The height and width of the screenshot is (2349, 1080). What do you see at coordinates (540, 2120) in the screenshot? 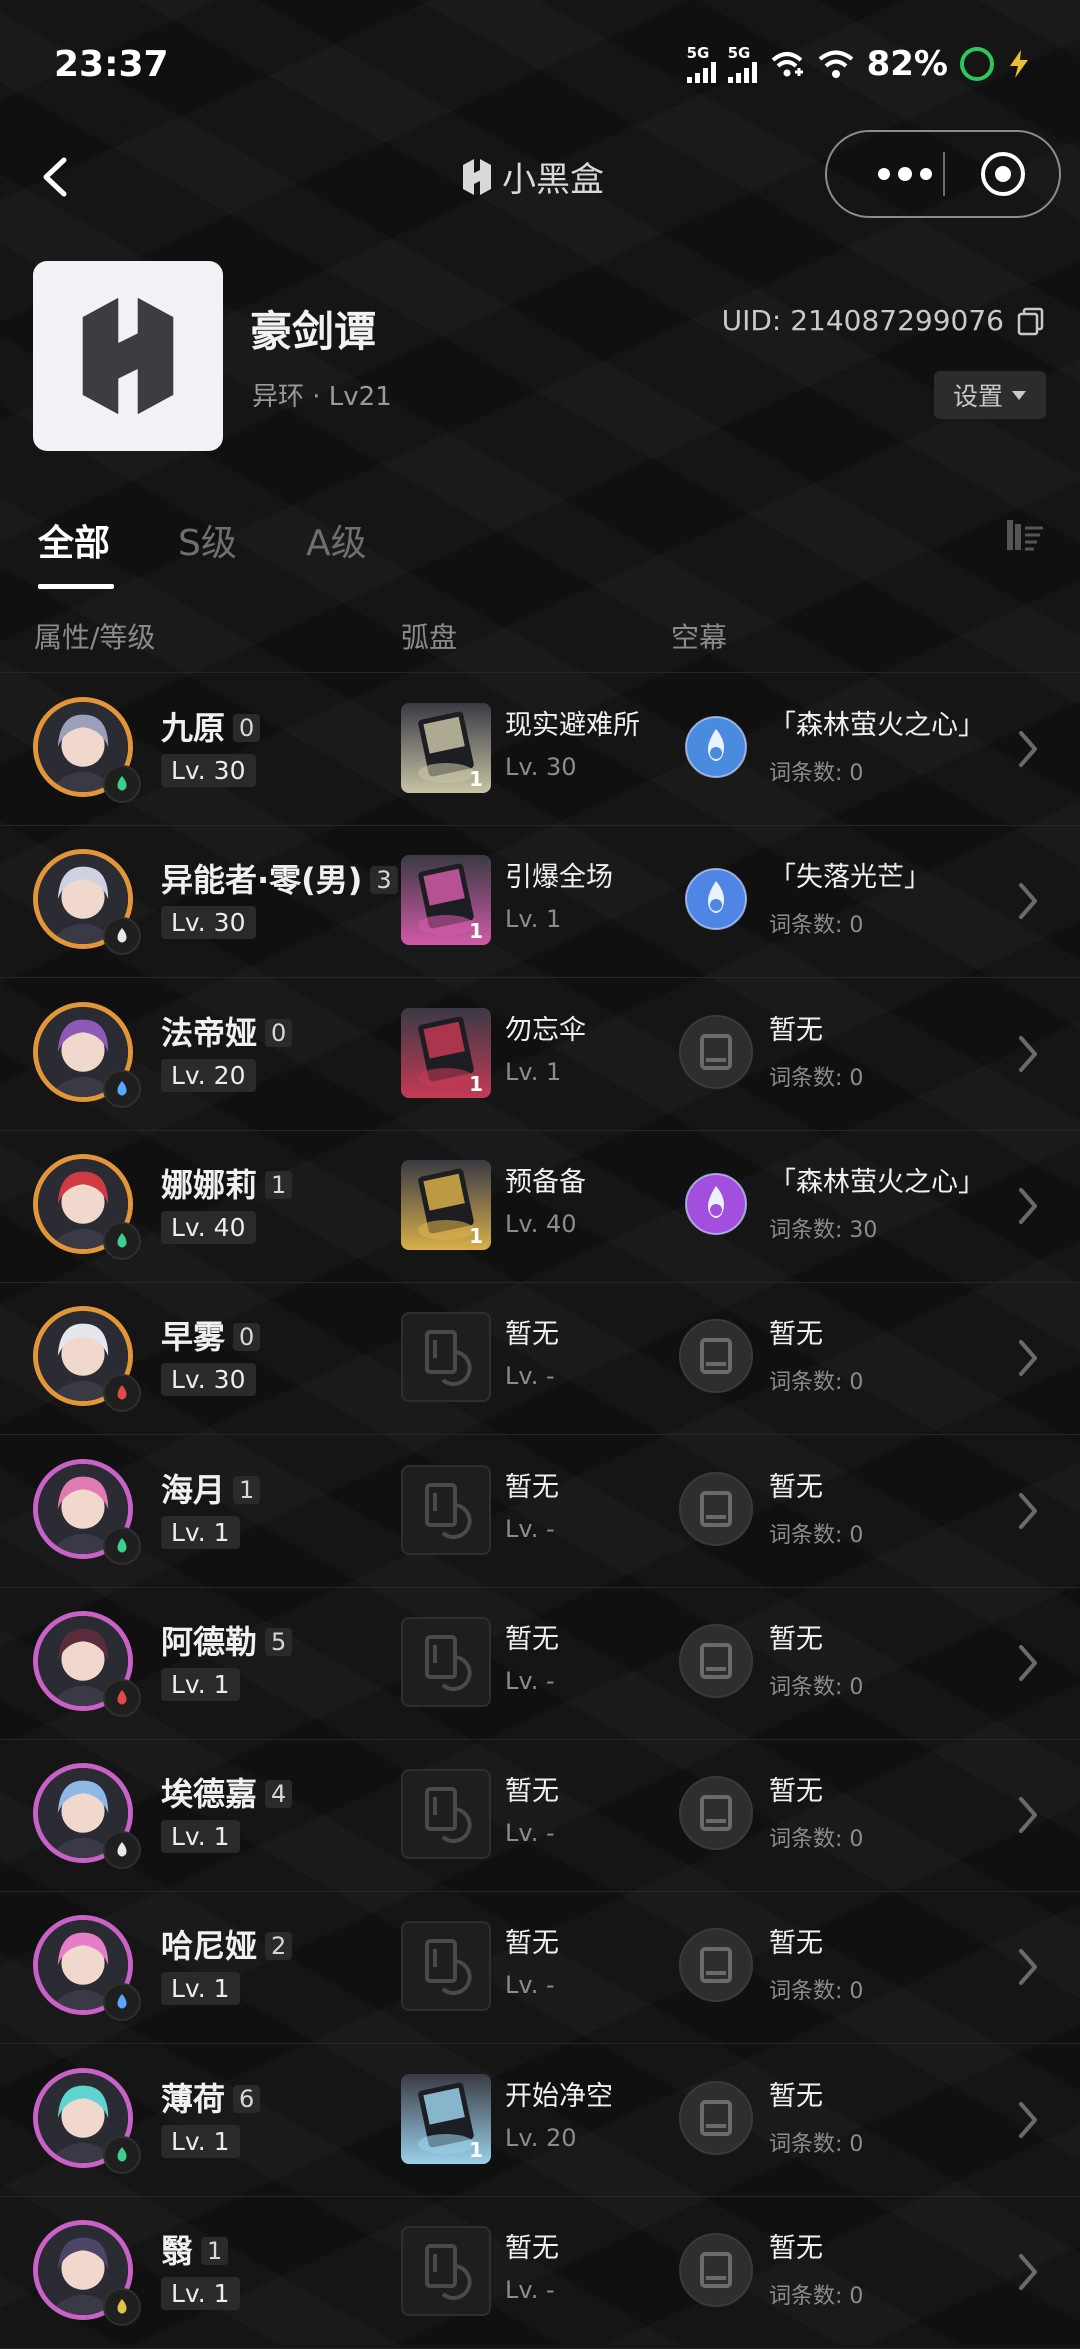
I see `character-row: 薄荷 6 Lv. 1 1 开始净空 Lv. 20 暂无 词条数: 0` at bounding box center [540, 2120].